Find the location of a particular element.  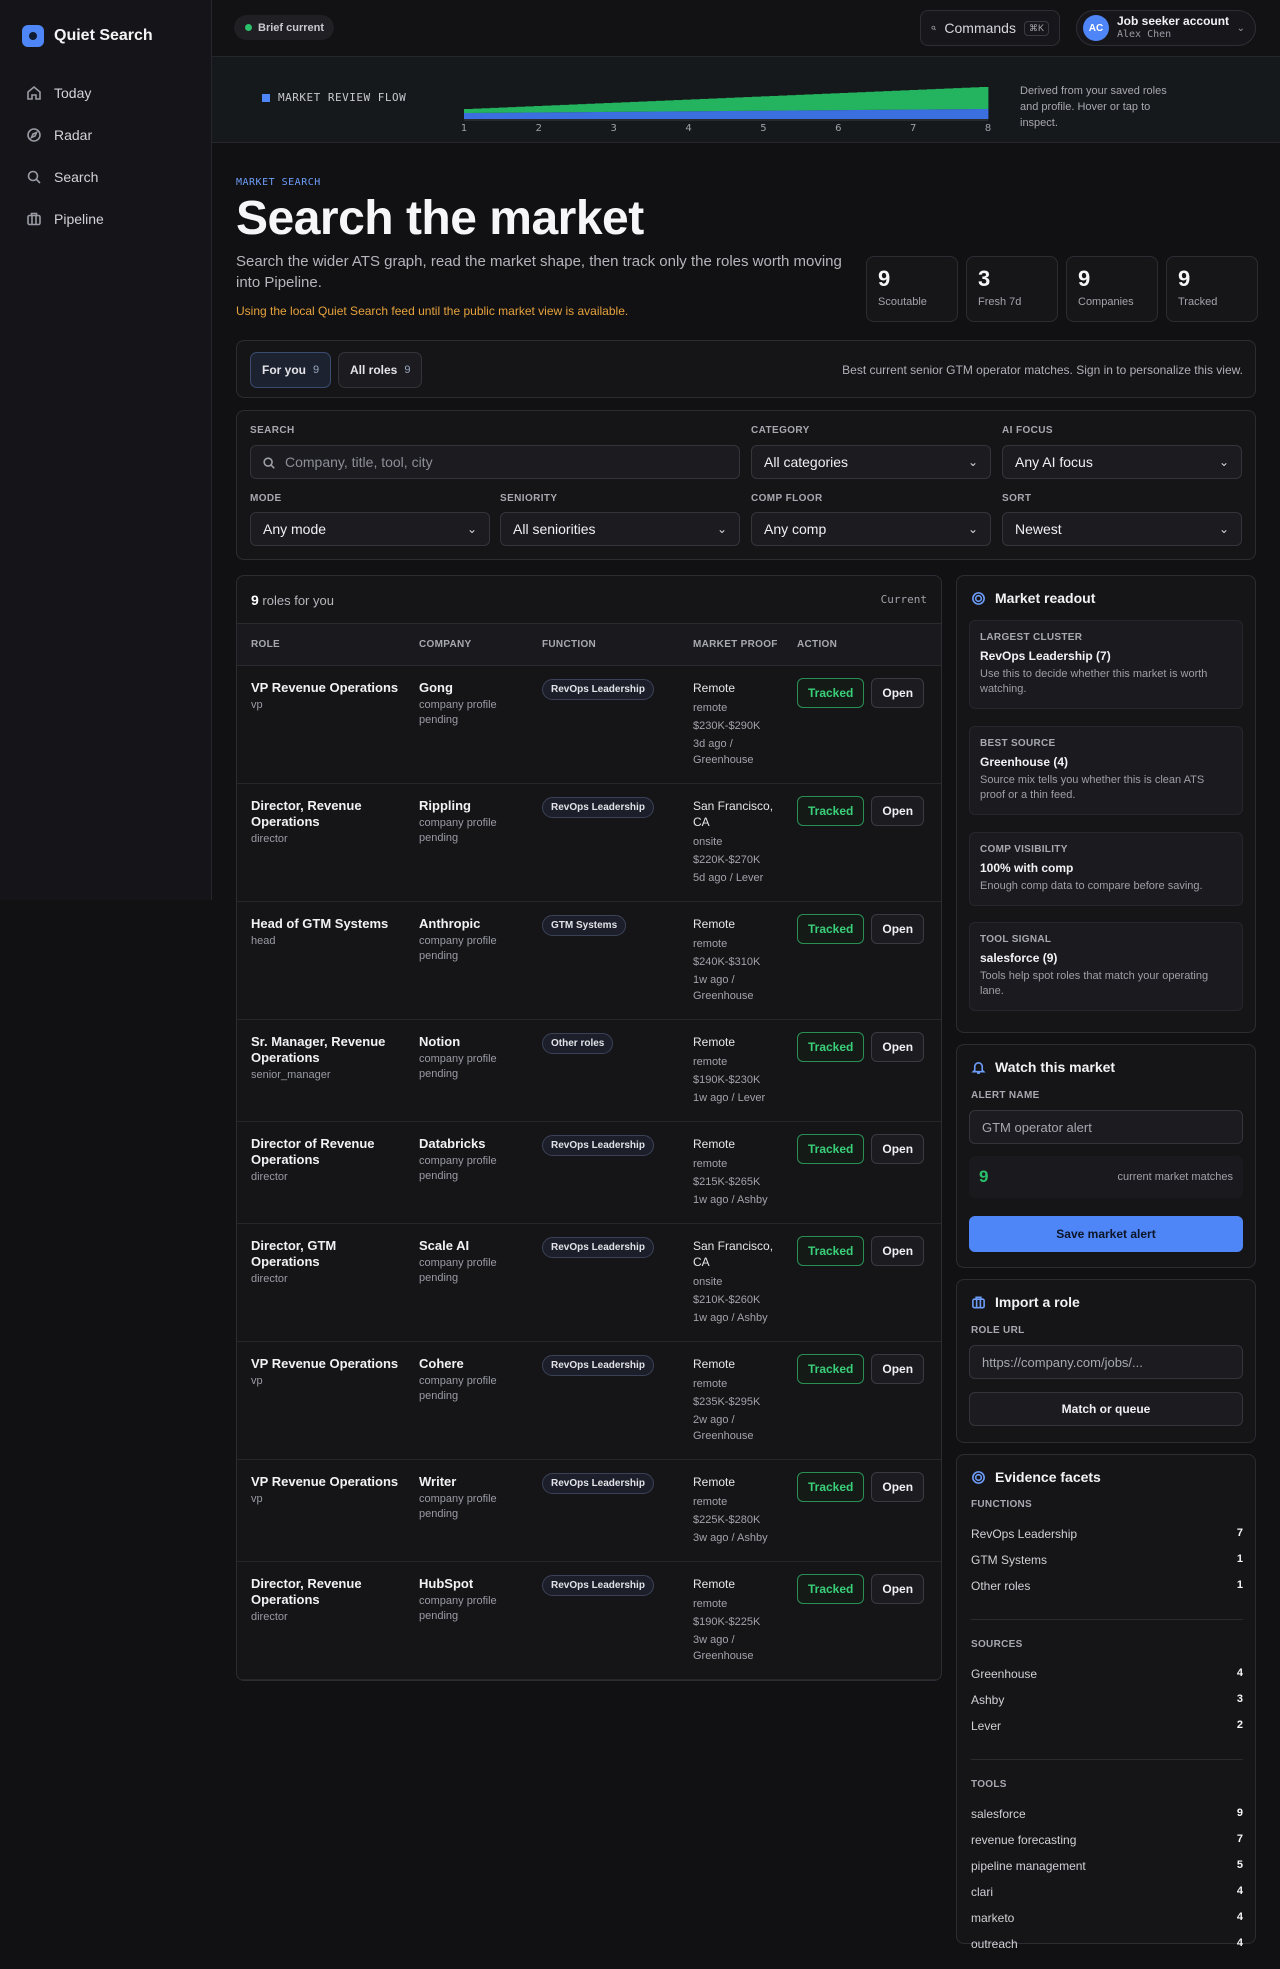

facet-item: Ashby 3 is located at coordinates (1107, 1700).